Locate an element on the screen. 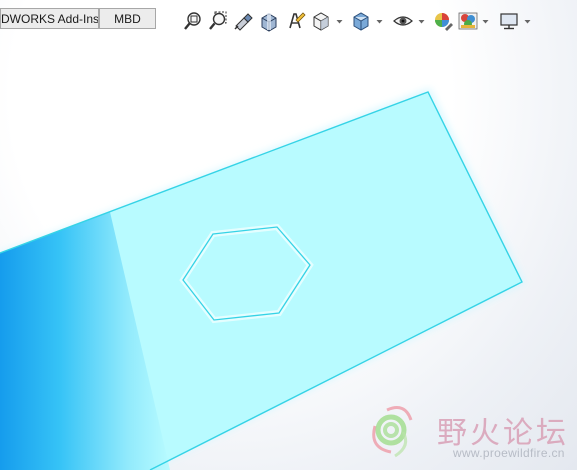 The height and width of the screenshot is (470, 577). heads-up-view-toolbar is located at coordinates (362, 22).